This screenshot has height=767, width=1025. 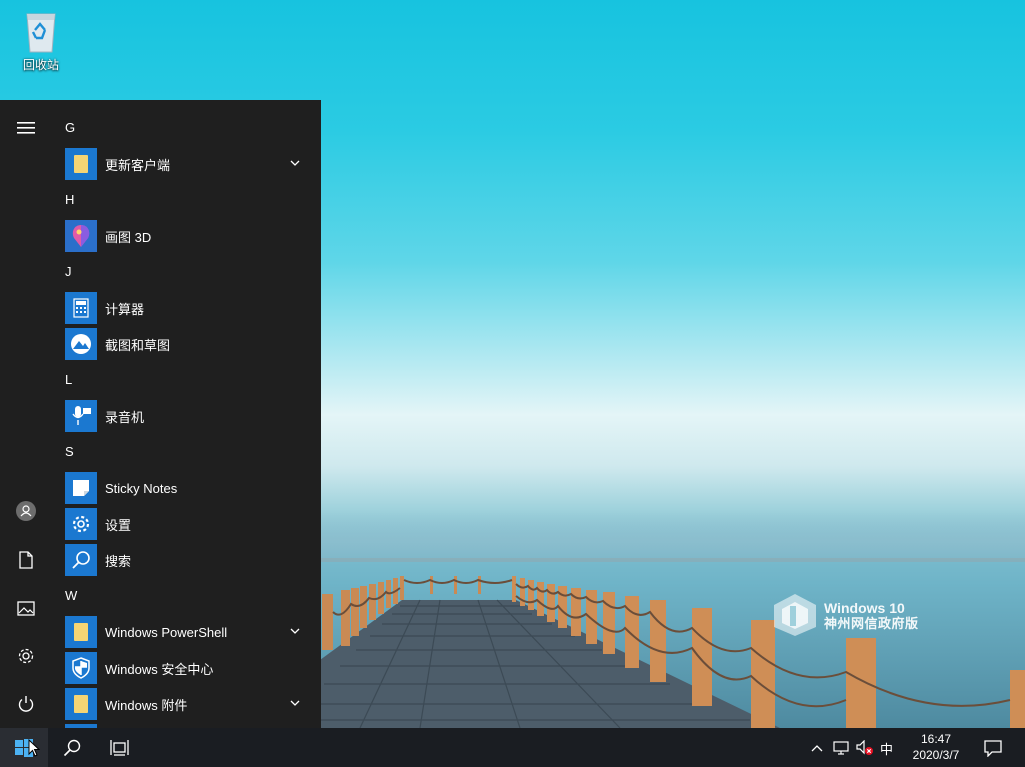 I want to click on desktop-icon-recycle-bin: 回收站, so click(x=41, y=40).